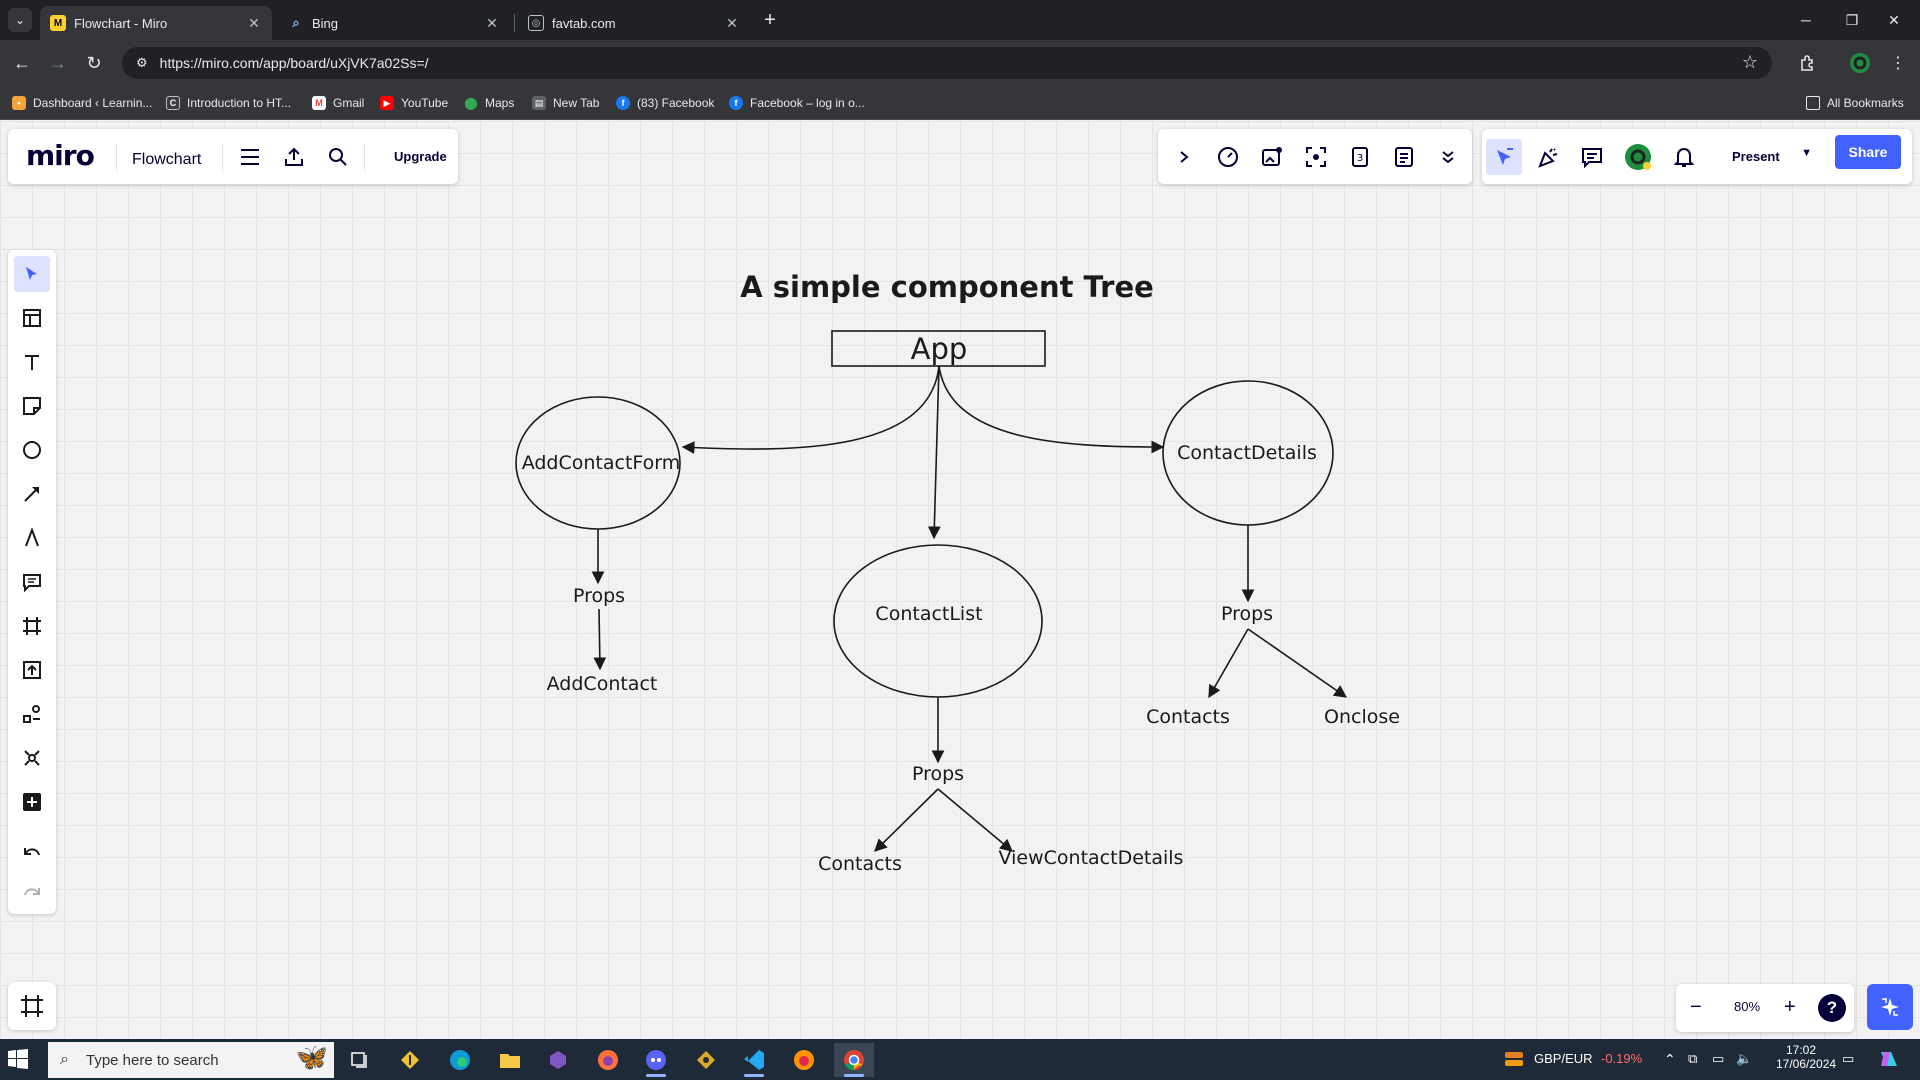 The height and width of the screenshot is (1080, 1920). What do you see at coordinates (975, 820) in the screenshot?
I see `props-to-viewcontactdetails-connector` at bounding box center [975, 820].